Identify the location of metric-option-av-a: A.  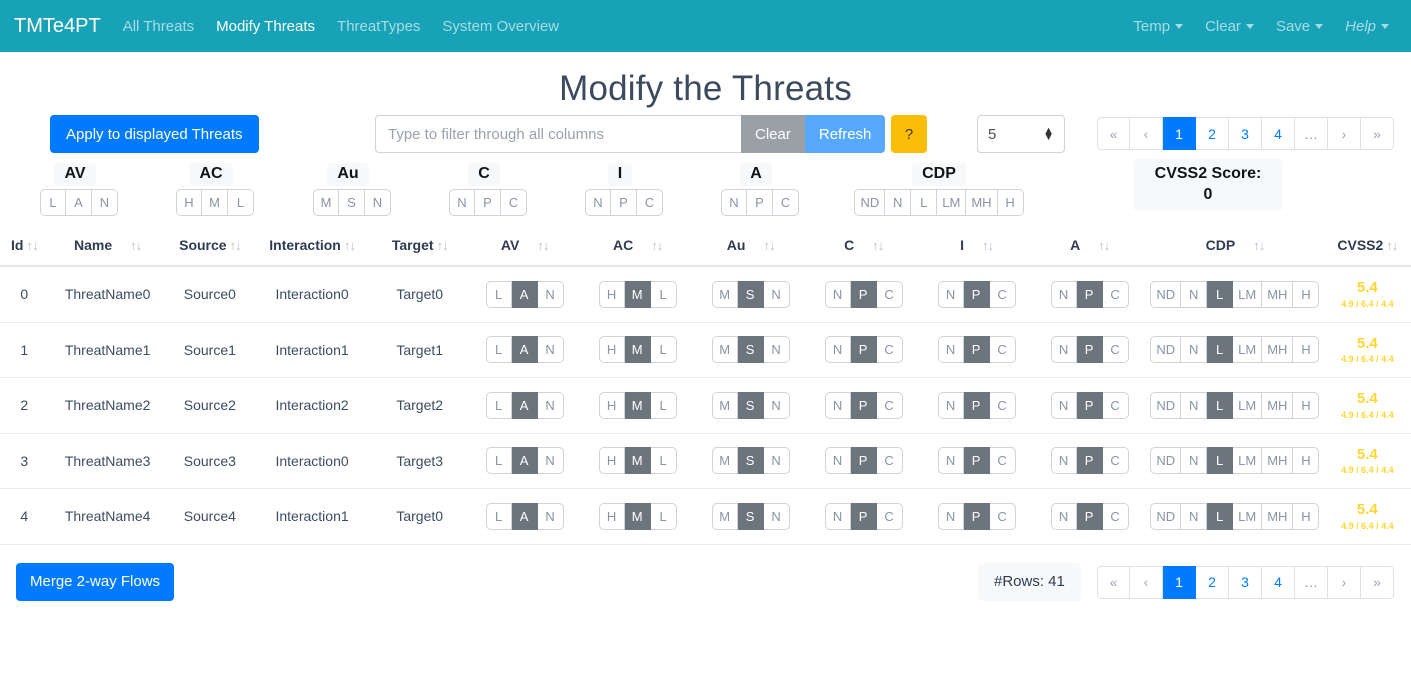
(79, 202).